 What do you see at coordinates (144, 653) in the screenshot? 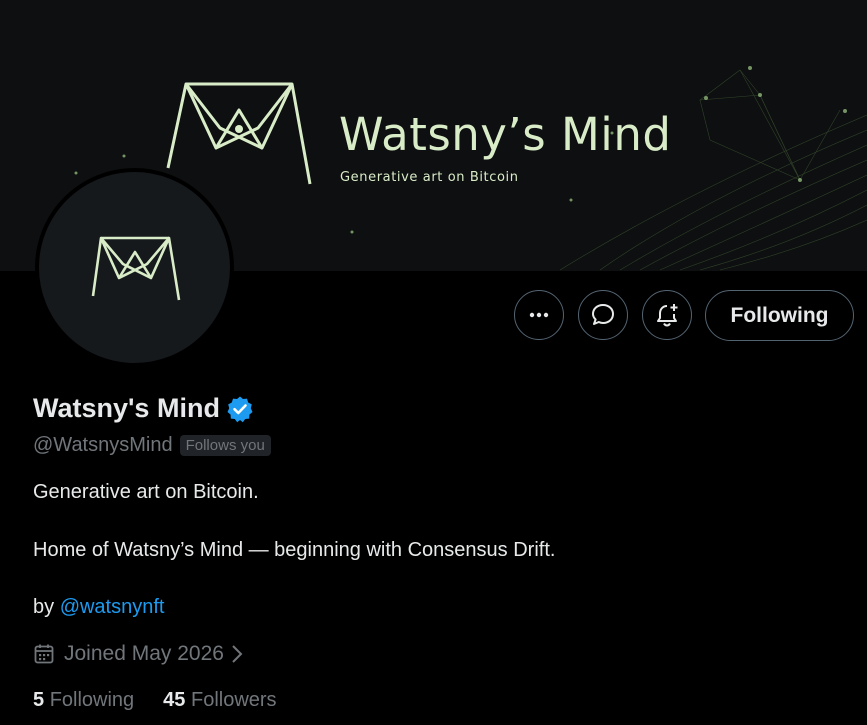
I see `joined-text: Joined May 2026` at bounding box center [144, 653].